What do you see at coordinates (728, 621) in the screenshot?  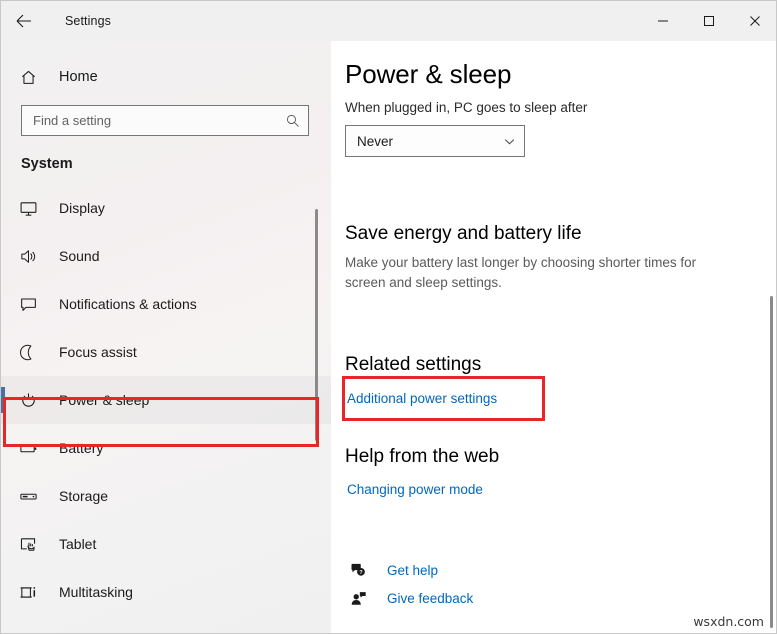 I see `watermark: wsxdn.com` at bounding box center [728, 621].